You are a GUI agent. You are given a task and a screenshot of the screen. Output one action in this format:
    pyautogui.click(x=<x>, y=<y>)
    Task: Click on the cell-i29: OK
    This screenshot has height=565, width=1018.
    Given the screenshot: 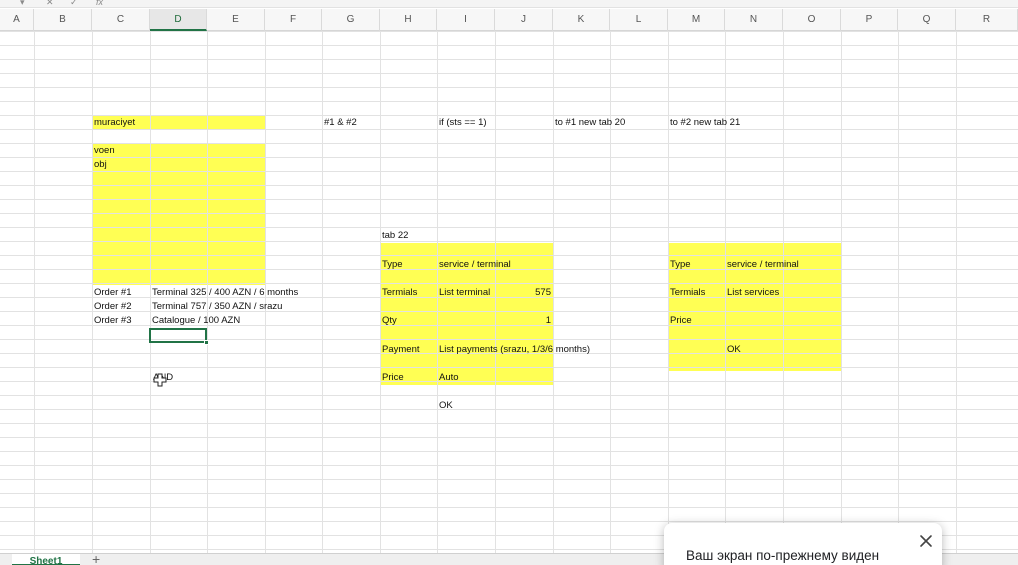 What is the action you would take?
    pyautogui.click(x=446, y=406)
    